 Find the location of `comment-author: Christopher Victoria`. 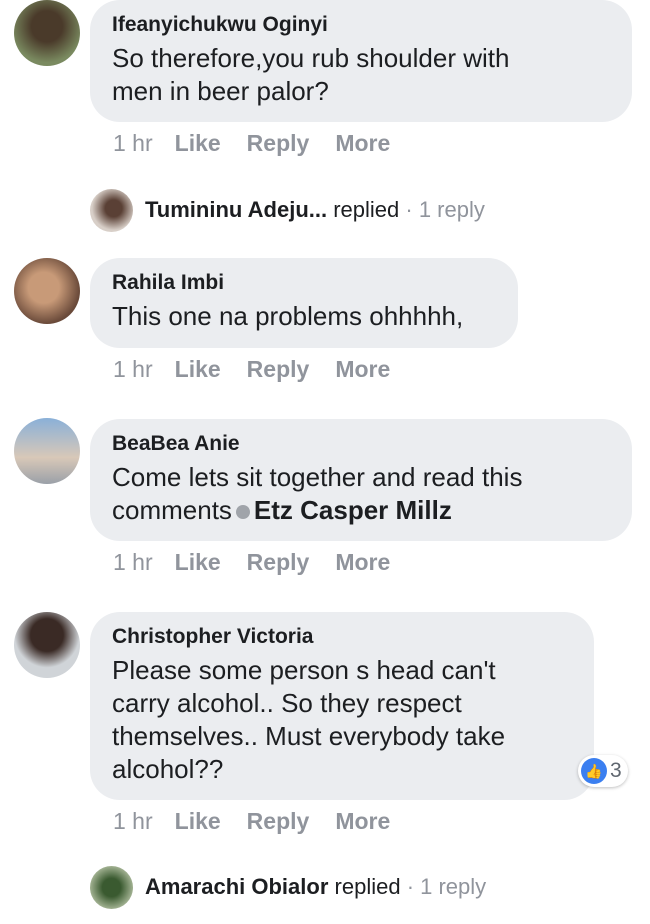

comment-author: Christopher Victoria is located at coordinates (342, 637).